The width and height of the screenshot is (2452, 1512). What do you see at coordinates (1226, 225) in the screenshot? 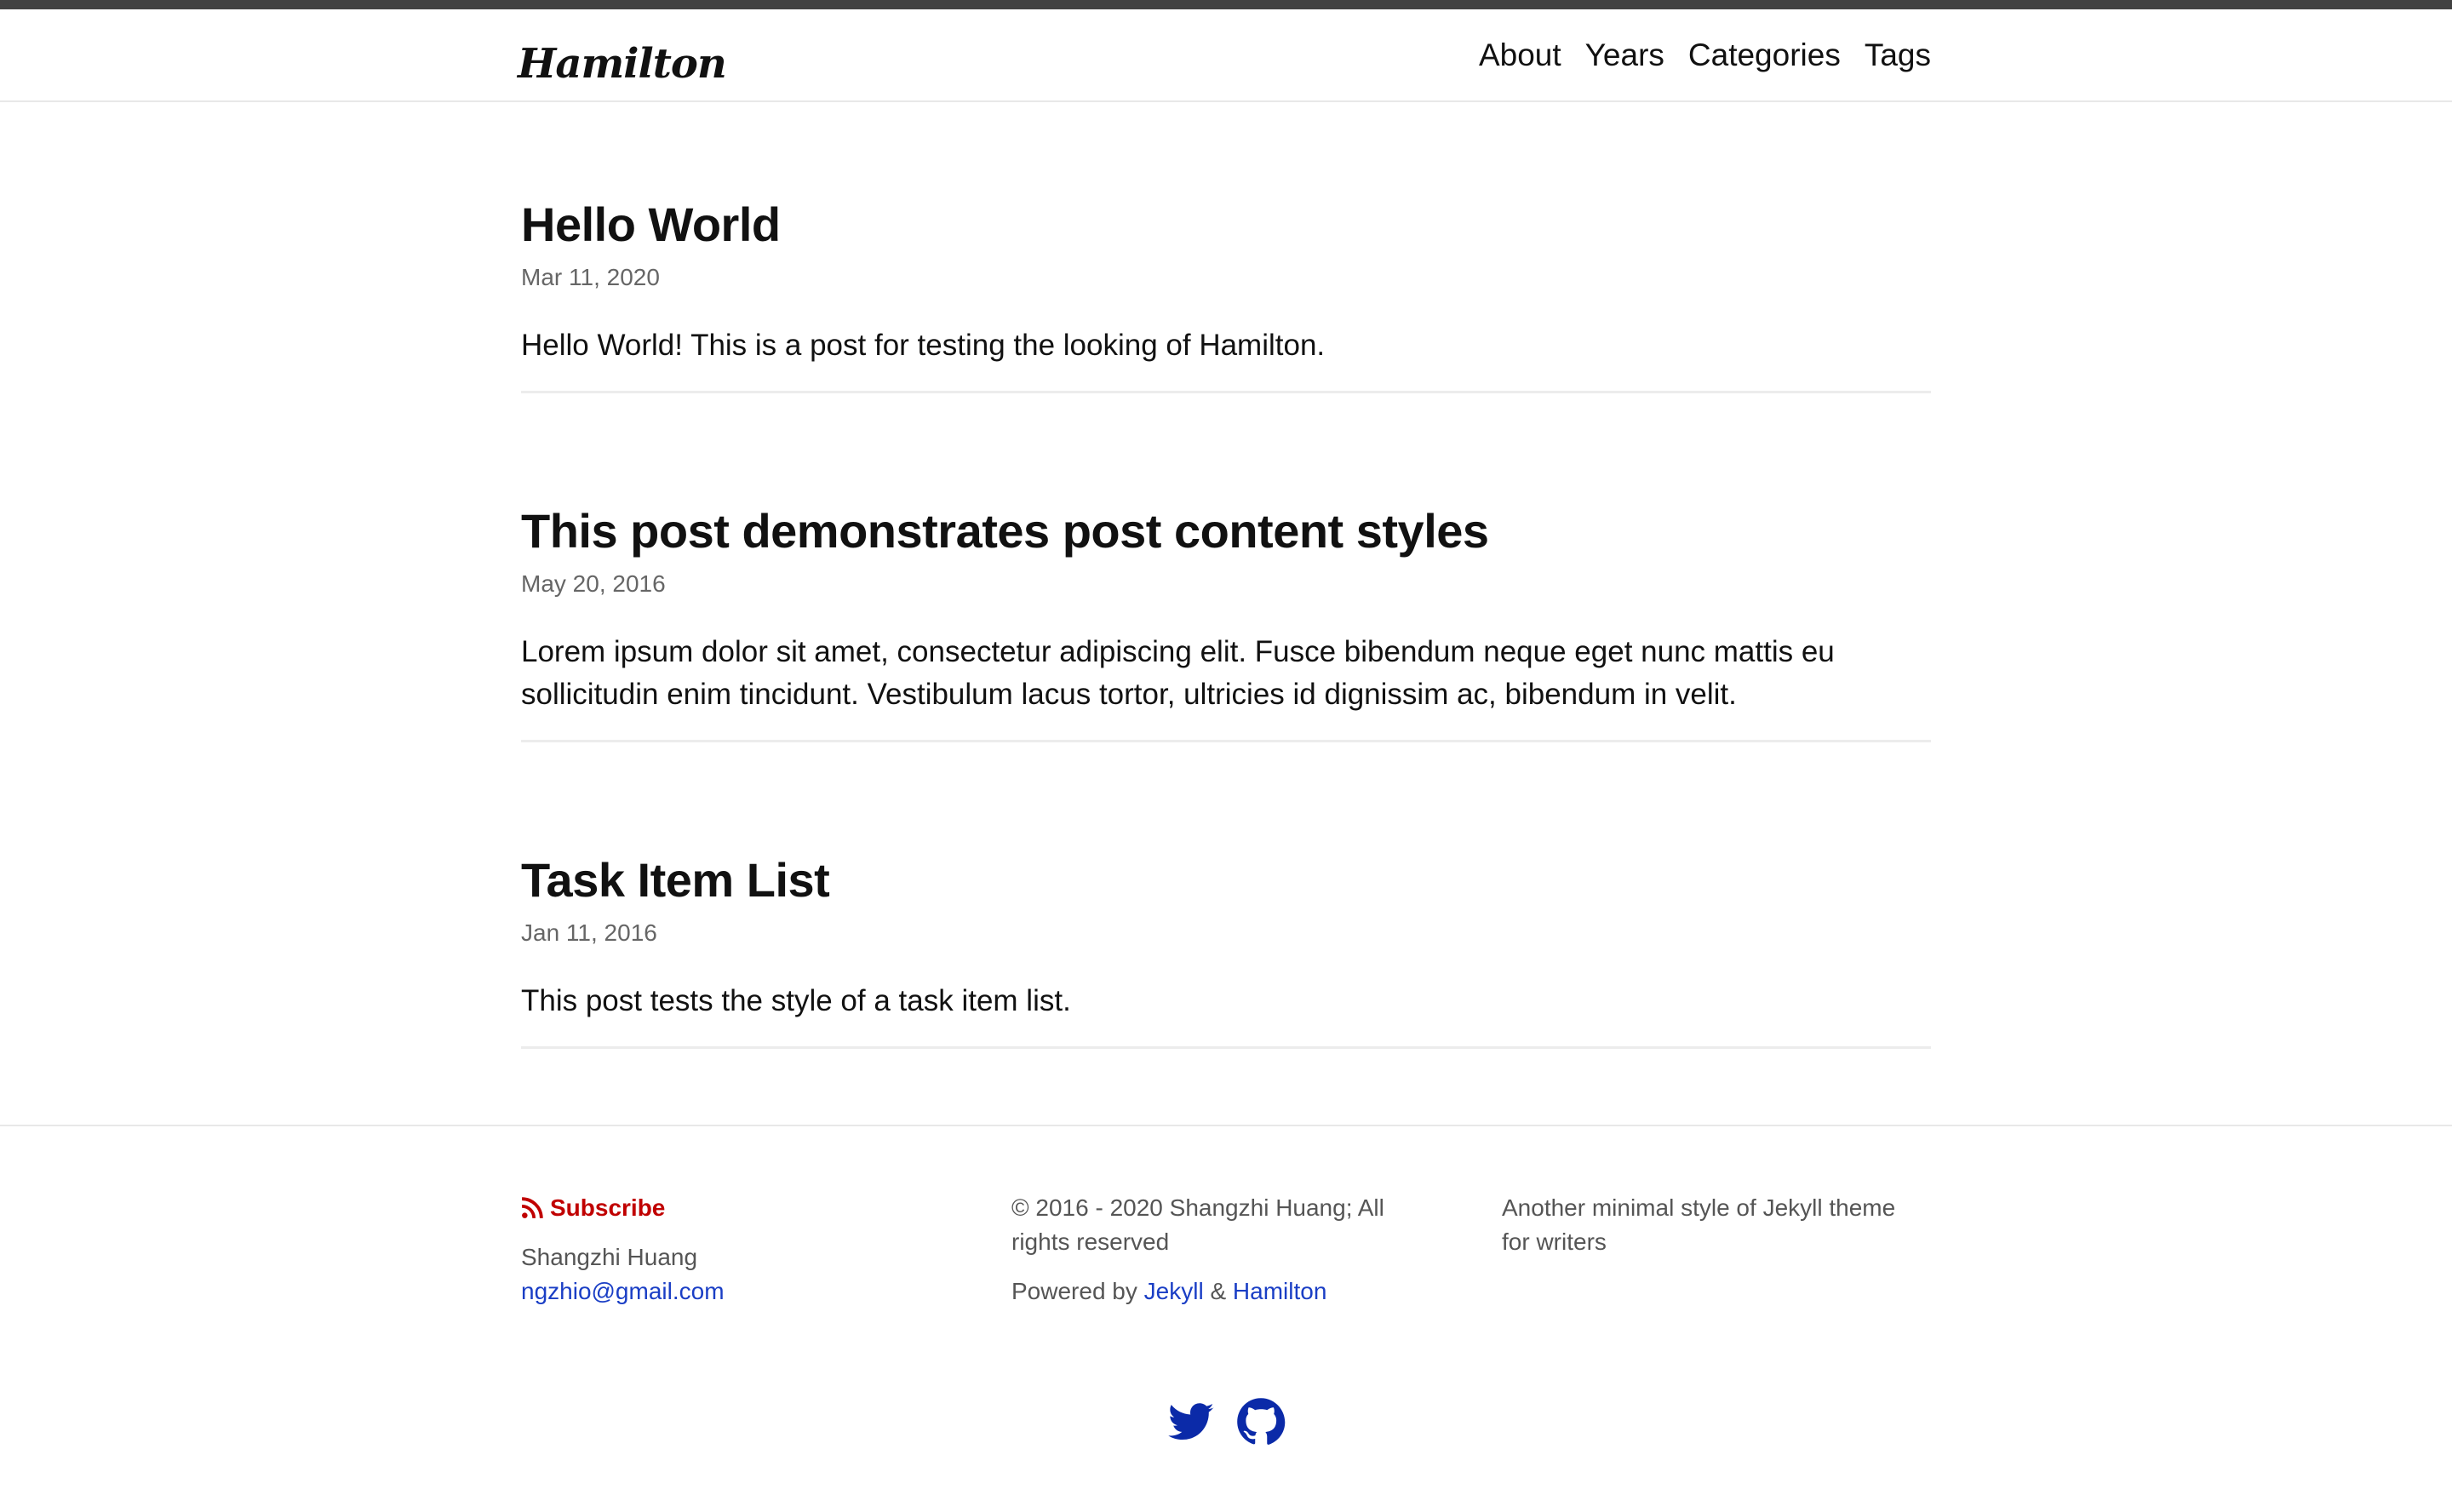
I see `post-title: Hello World` at bounding box center [1226, 225].